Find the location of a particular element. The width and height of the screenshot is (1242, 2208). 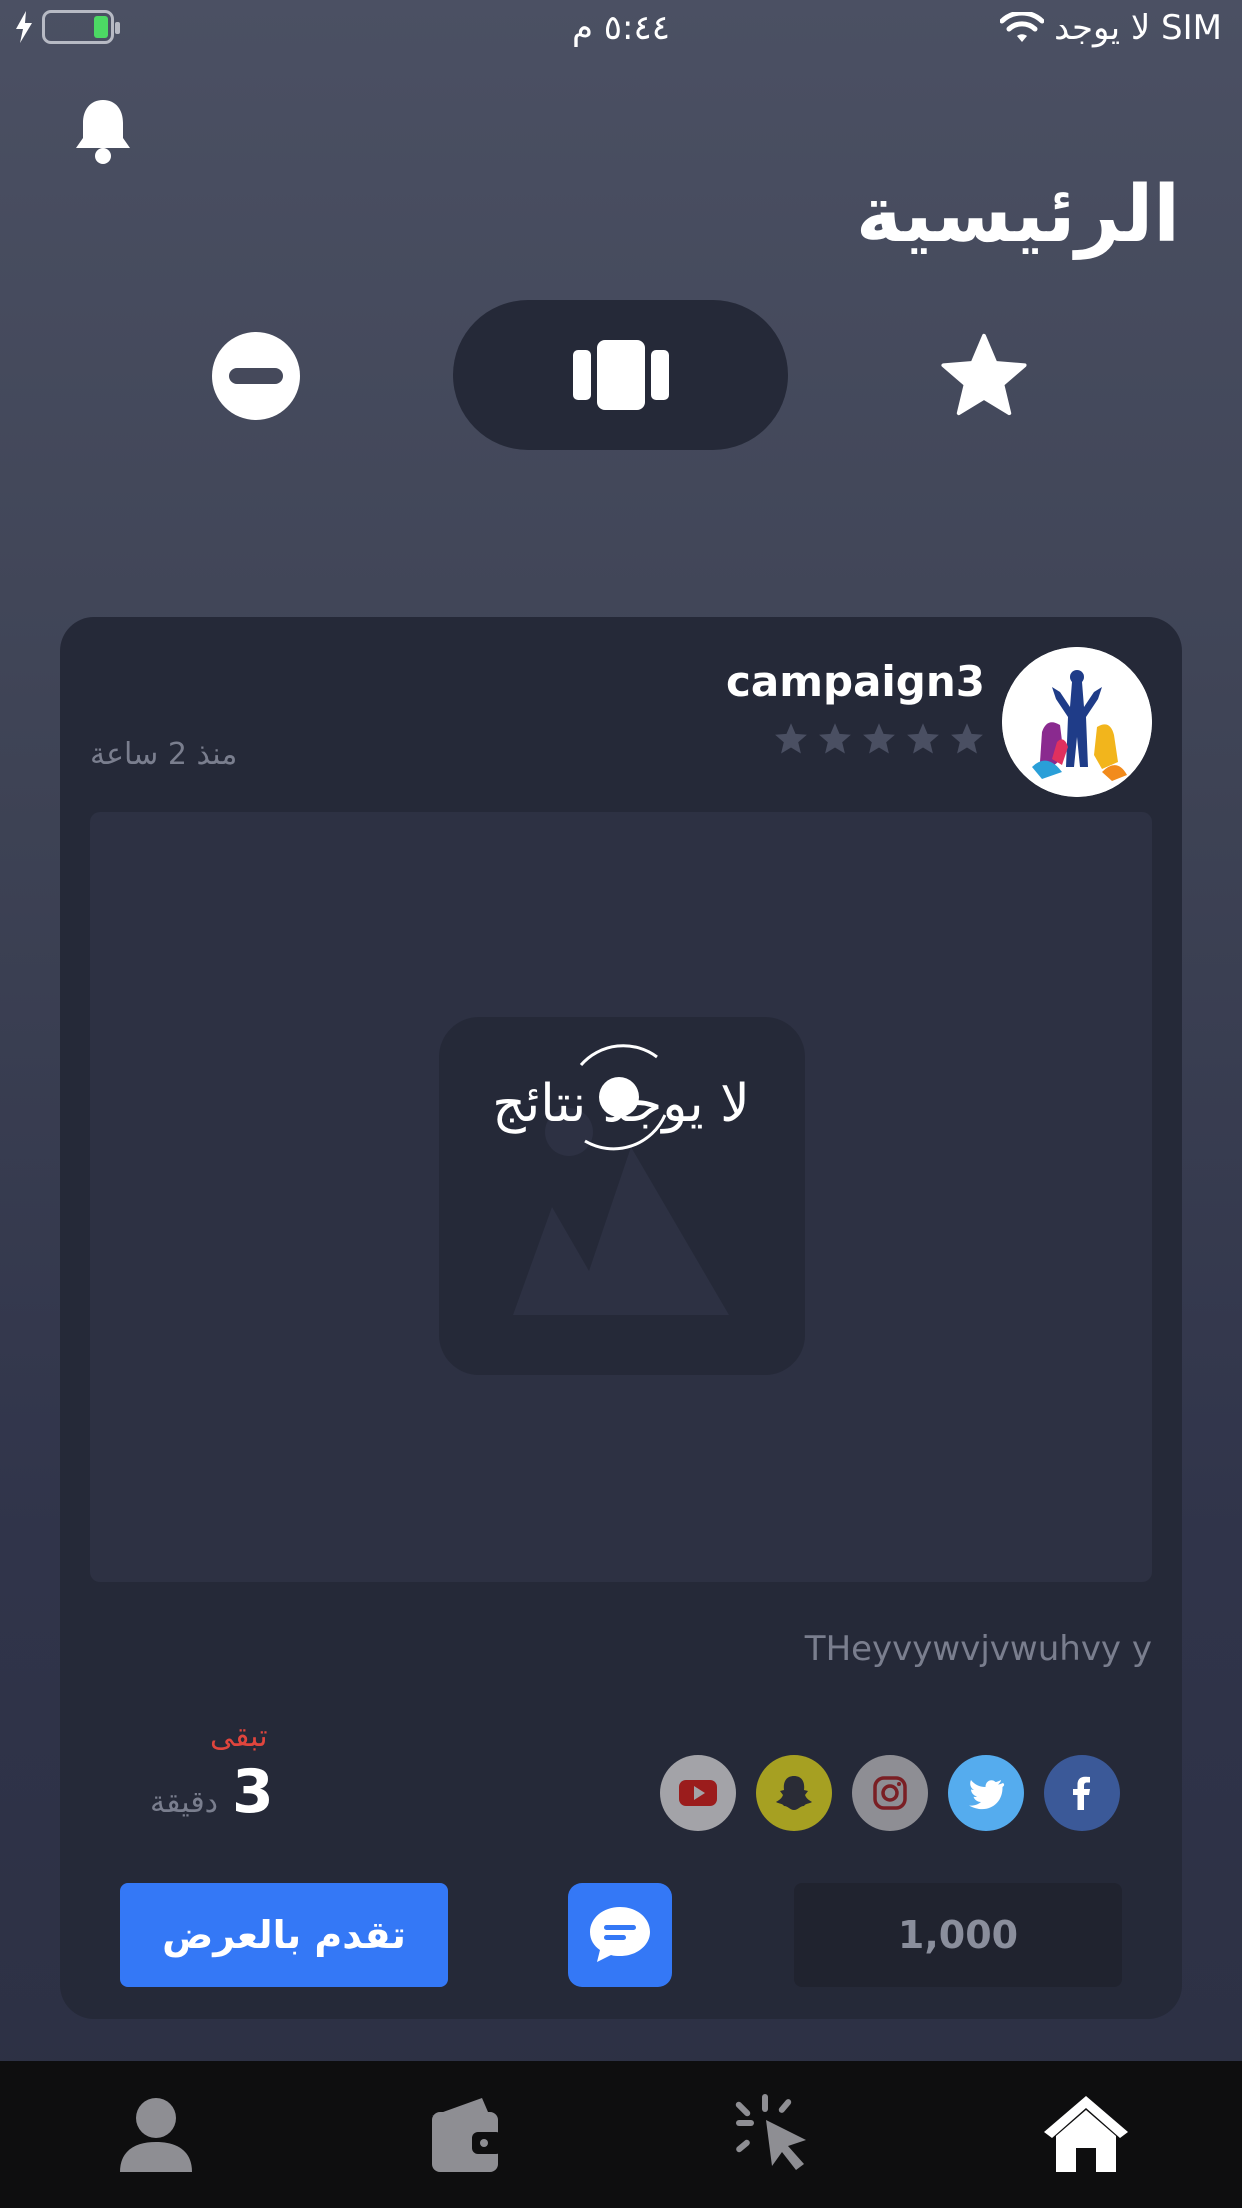

tab-home is located at coordinates (1086, 2134).